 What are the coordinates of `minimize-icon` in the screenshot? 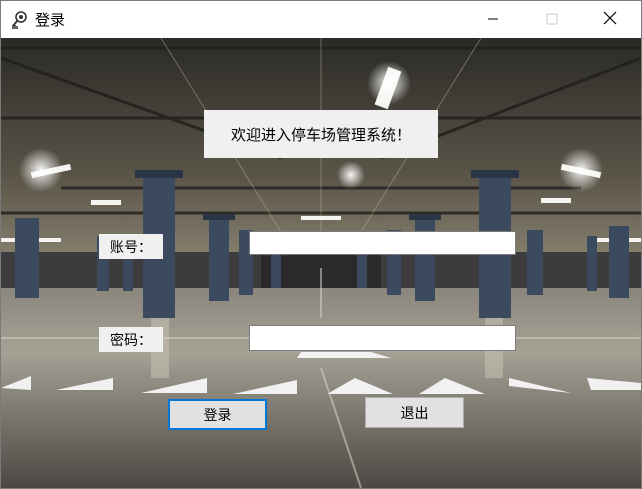 It's located at (493, 19).